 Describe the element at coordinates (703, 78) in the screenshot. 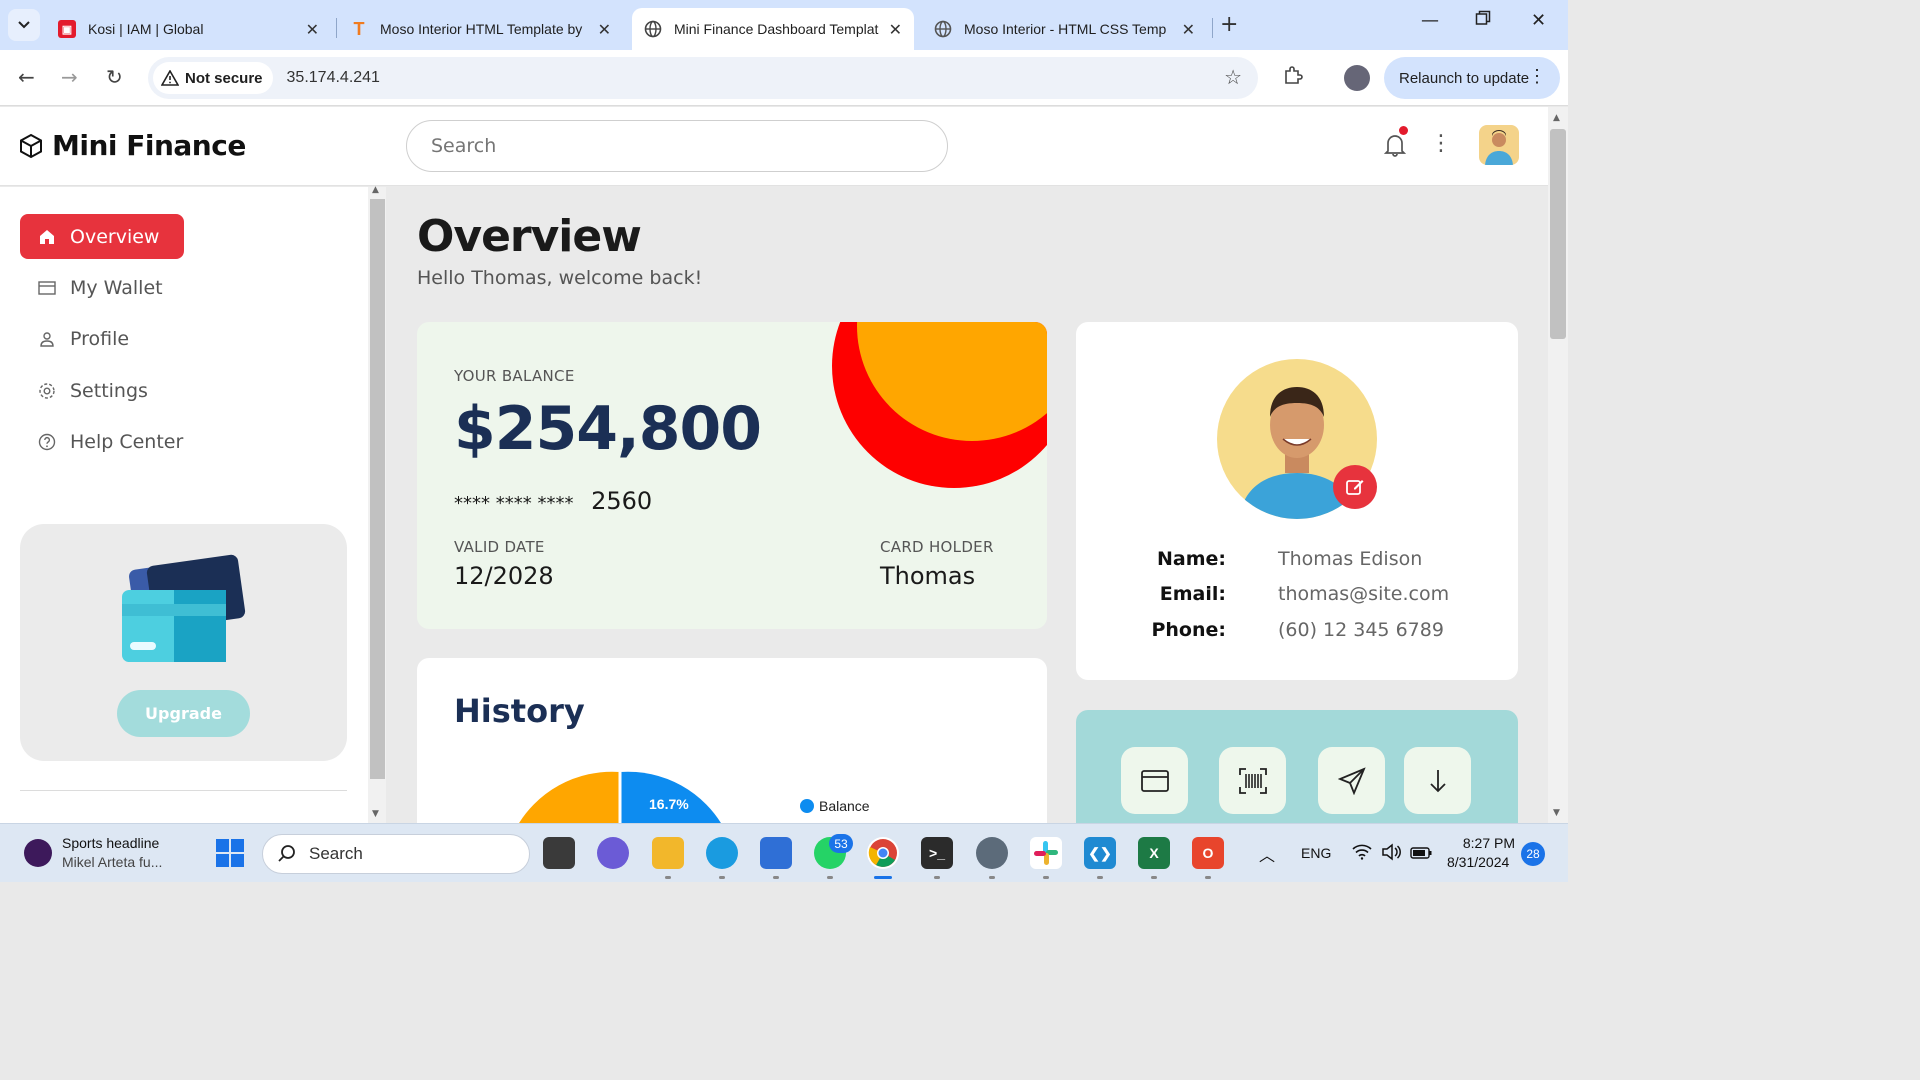

I see `omnibox: Not secure 35.174.4.241 ☆` at that location.